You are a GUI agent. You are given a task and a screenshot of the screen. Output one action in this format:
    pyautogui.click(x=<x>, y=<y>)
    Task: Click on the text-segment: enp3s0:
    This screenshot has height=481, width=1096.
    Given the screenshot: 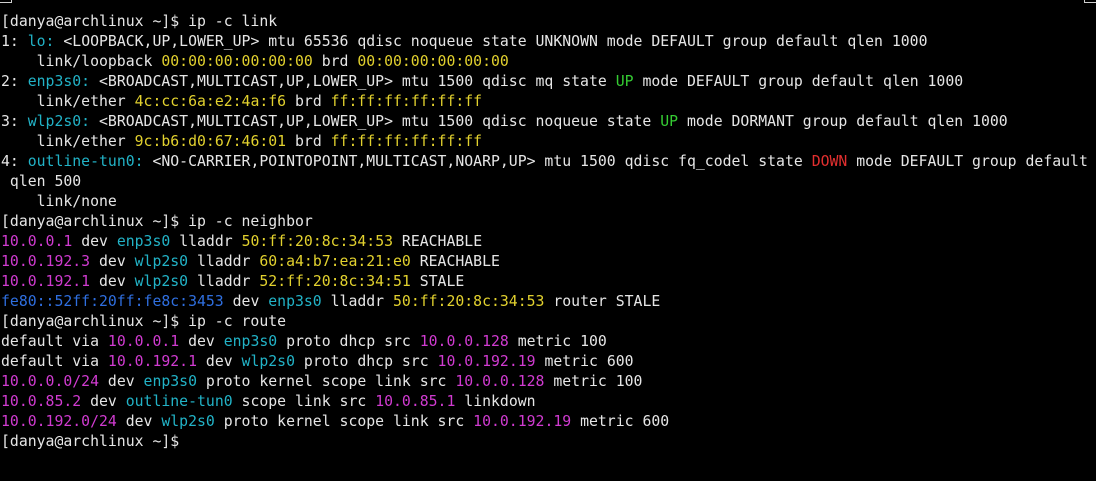 What is the action you would take?
    pyautogui.click(x=59, y=81)
    